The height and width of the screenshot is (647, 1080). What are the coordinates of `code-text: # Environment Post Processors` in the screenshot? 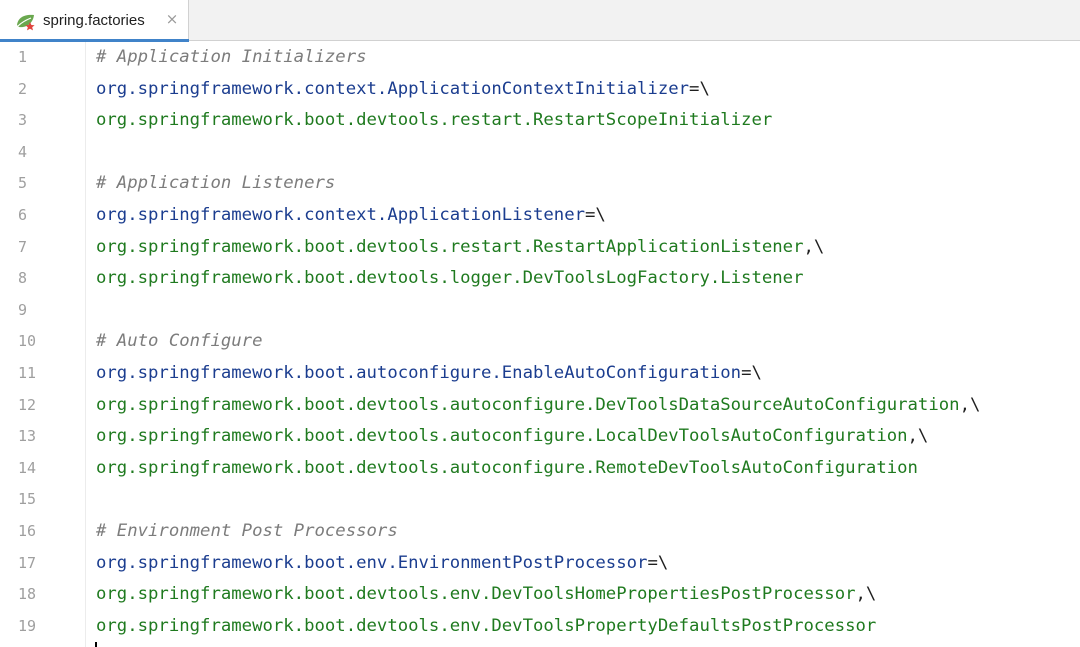 It's located at (247, 531).